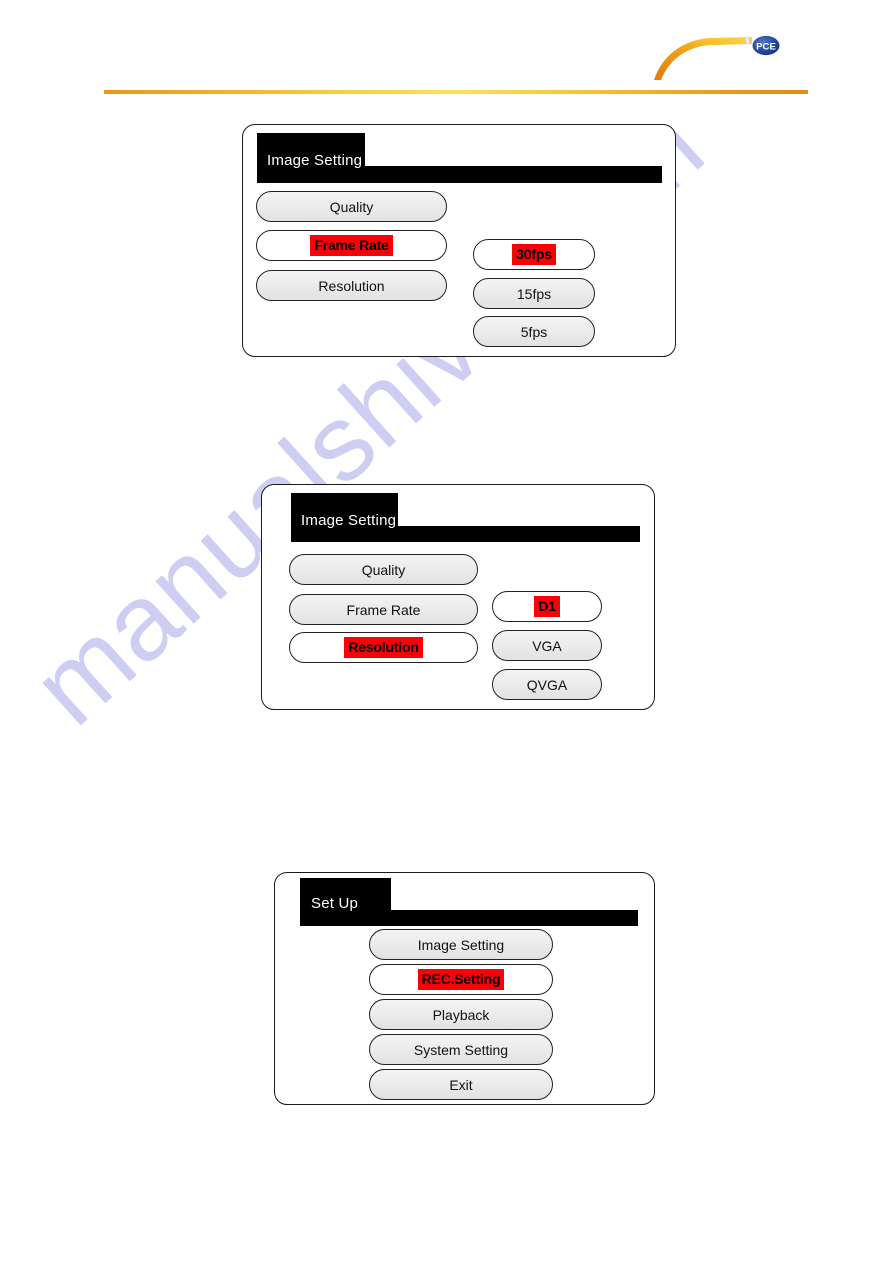 This screenshot has height=1263, width=893. What do you see at coordinates (456, 92) in the screenshot?
I see `header-divider-rule` at bounding box center [456, 92].